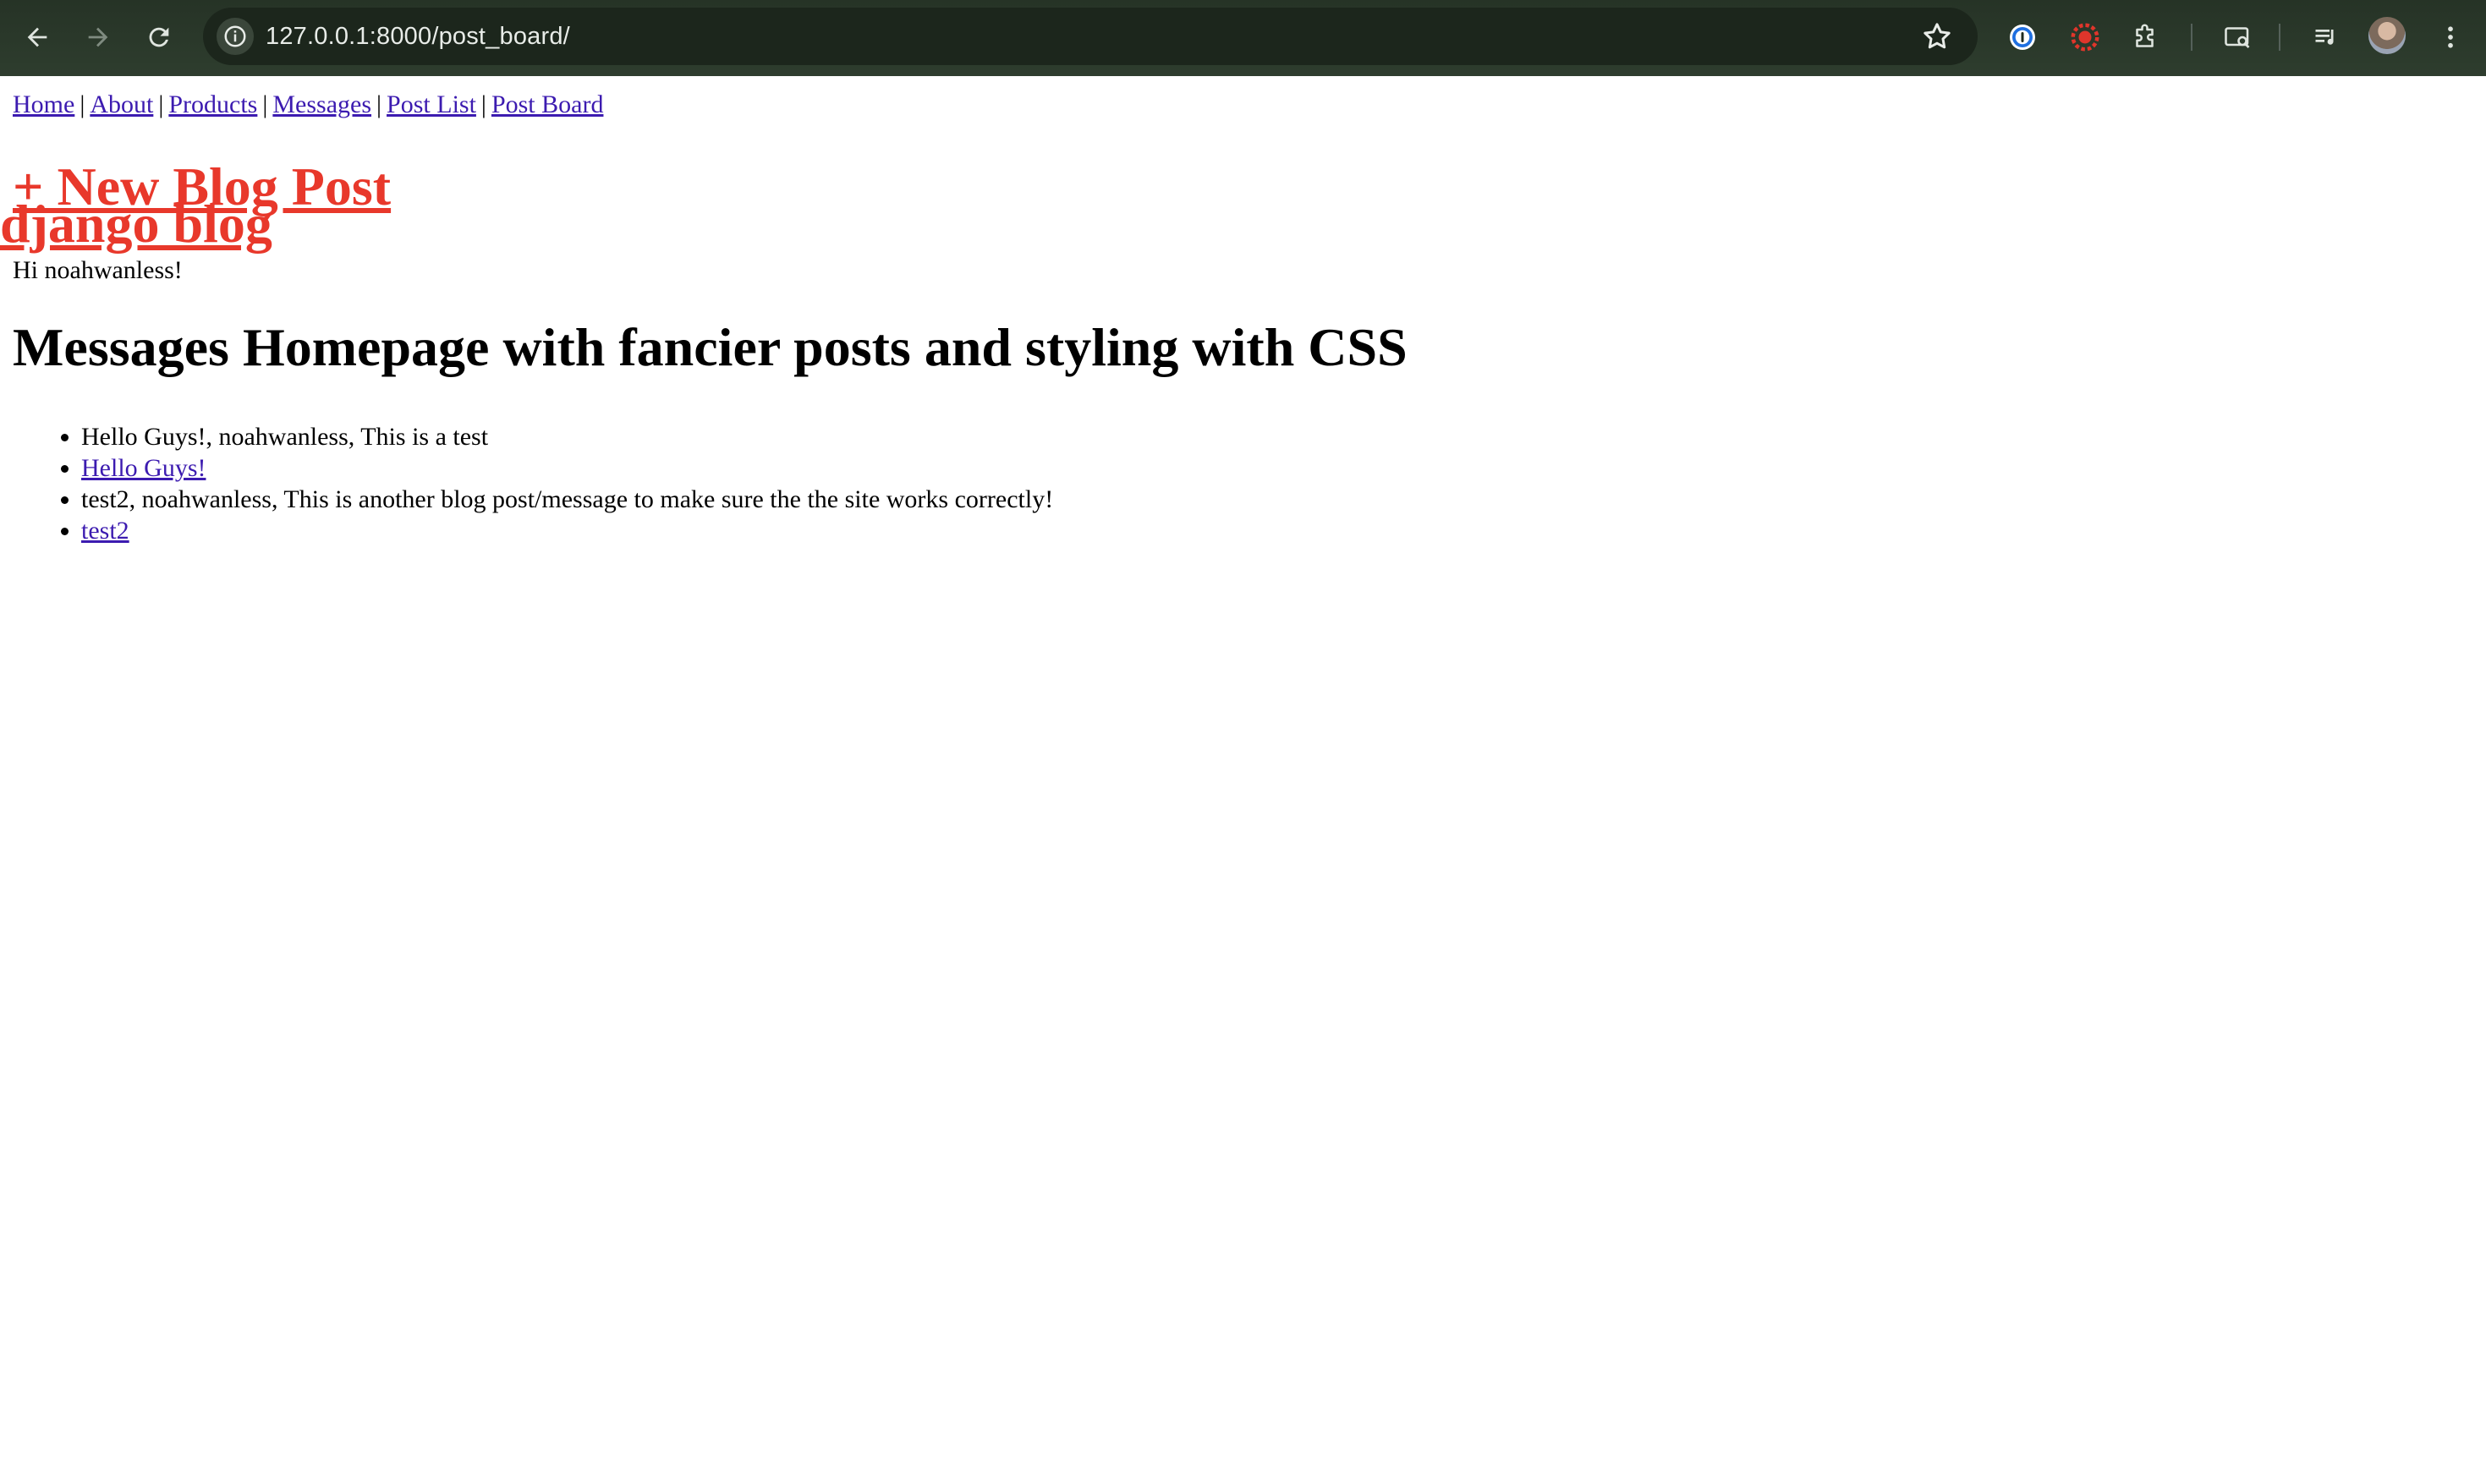 The image size is (2486, 1484). What do you see at coordinates (567, 530) in the screenshot?
I see `list-item: test2` at bounding box center [567, 530].